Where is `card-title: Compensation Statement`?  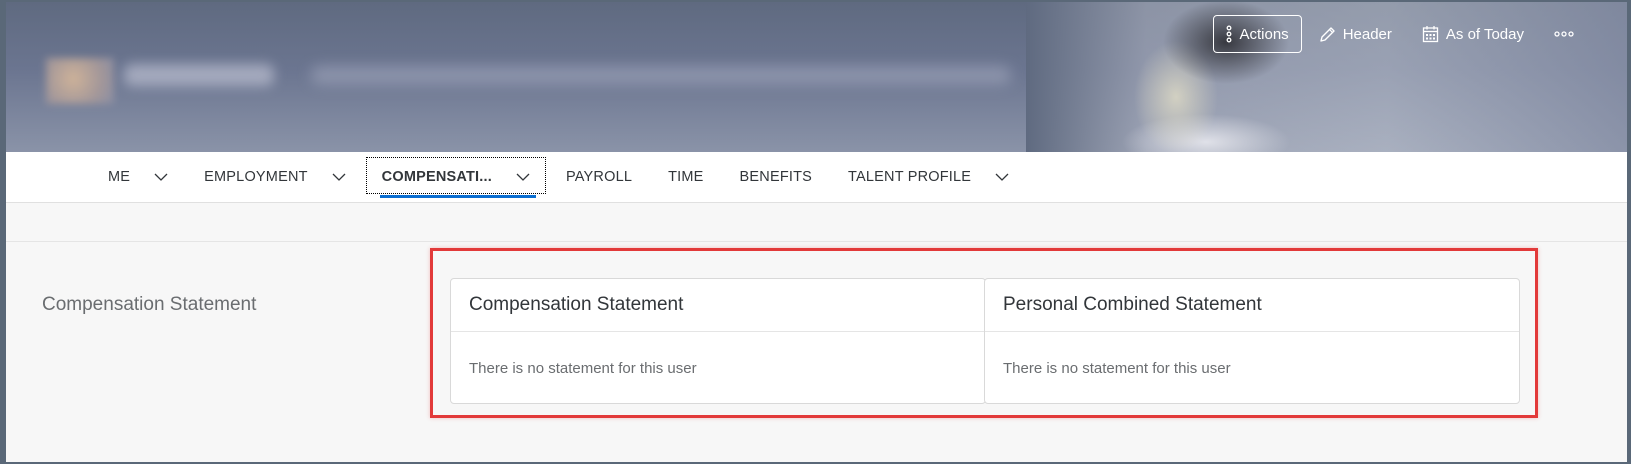 card-title: Compensation Statement is located at coordinates (718, 305).